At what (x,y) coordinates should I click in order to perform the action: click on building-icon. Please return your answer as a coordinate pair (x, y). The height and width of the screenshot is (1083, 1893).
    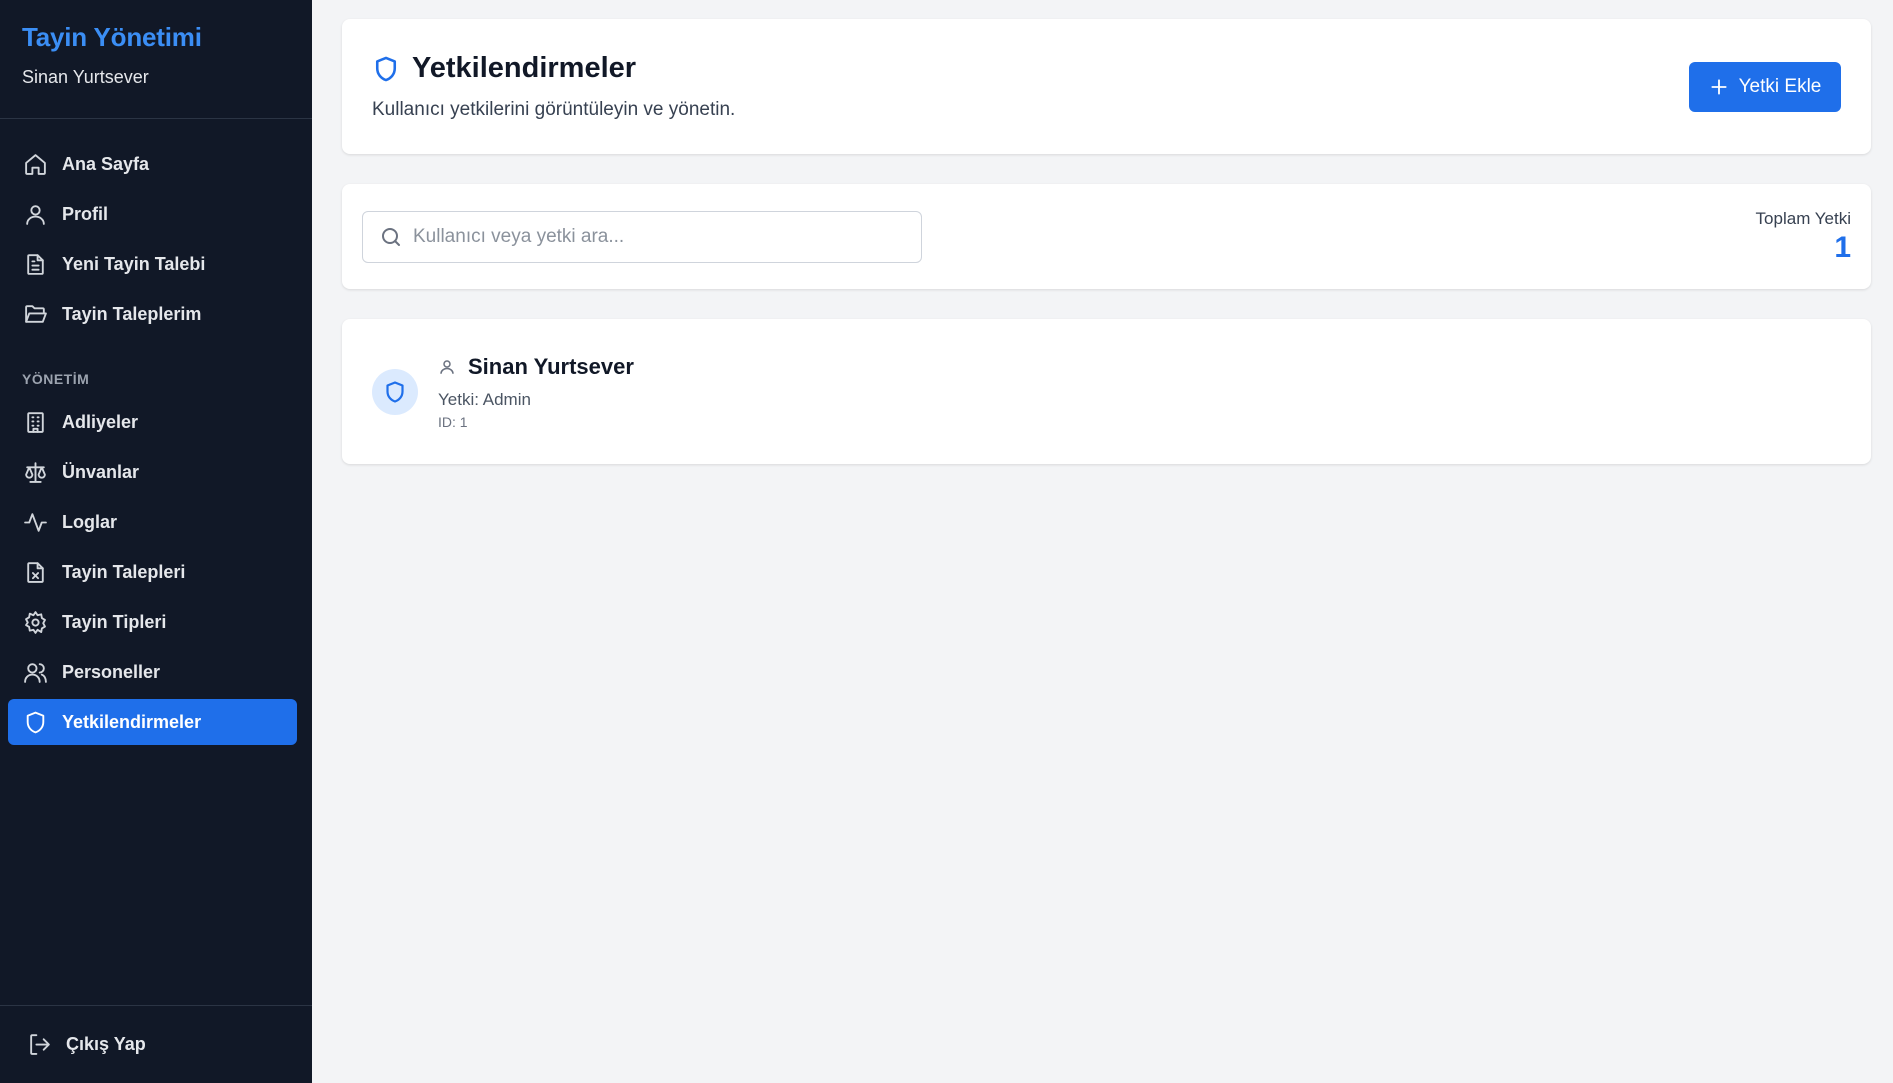
    Looking at the image, I should click on (35, 422).